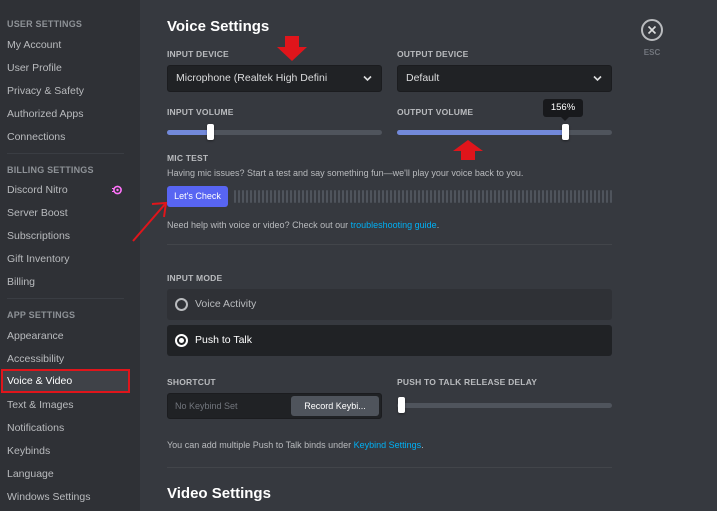  What do you see at coordinates (389, 304) in the screenshot?
I see `input-mode-option-voice-activity: Voice Activity` at bounding box center [389, 304].